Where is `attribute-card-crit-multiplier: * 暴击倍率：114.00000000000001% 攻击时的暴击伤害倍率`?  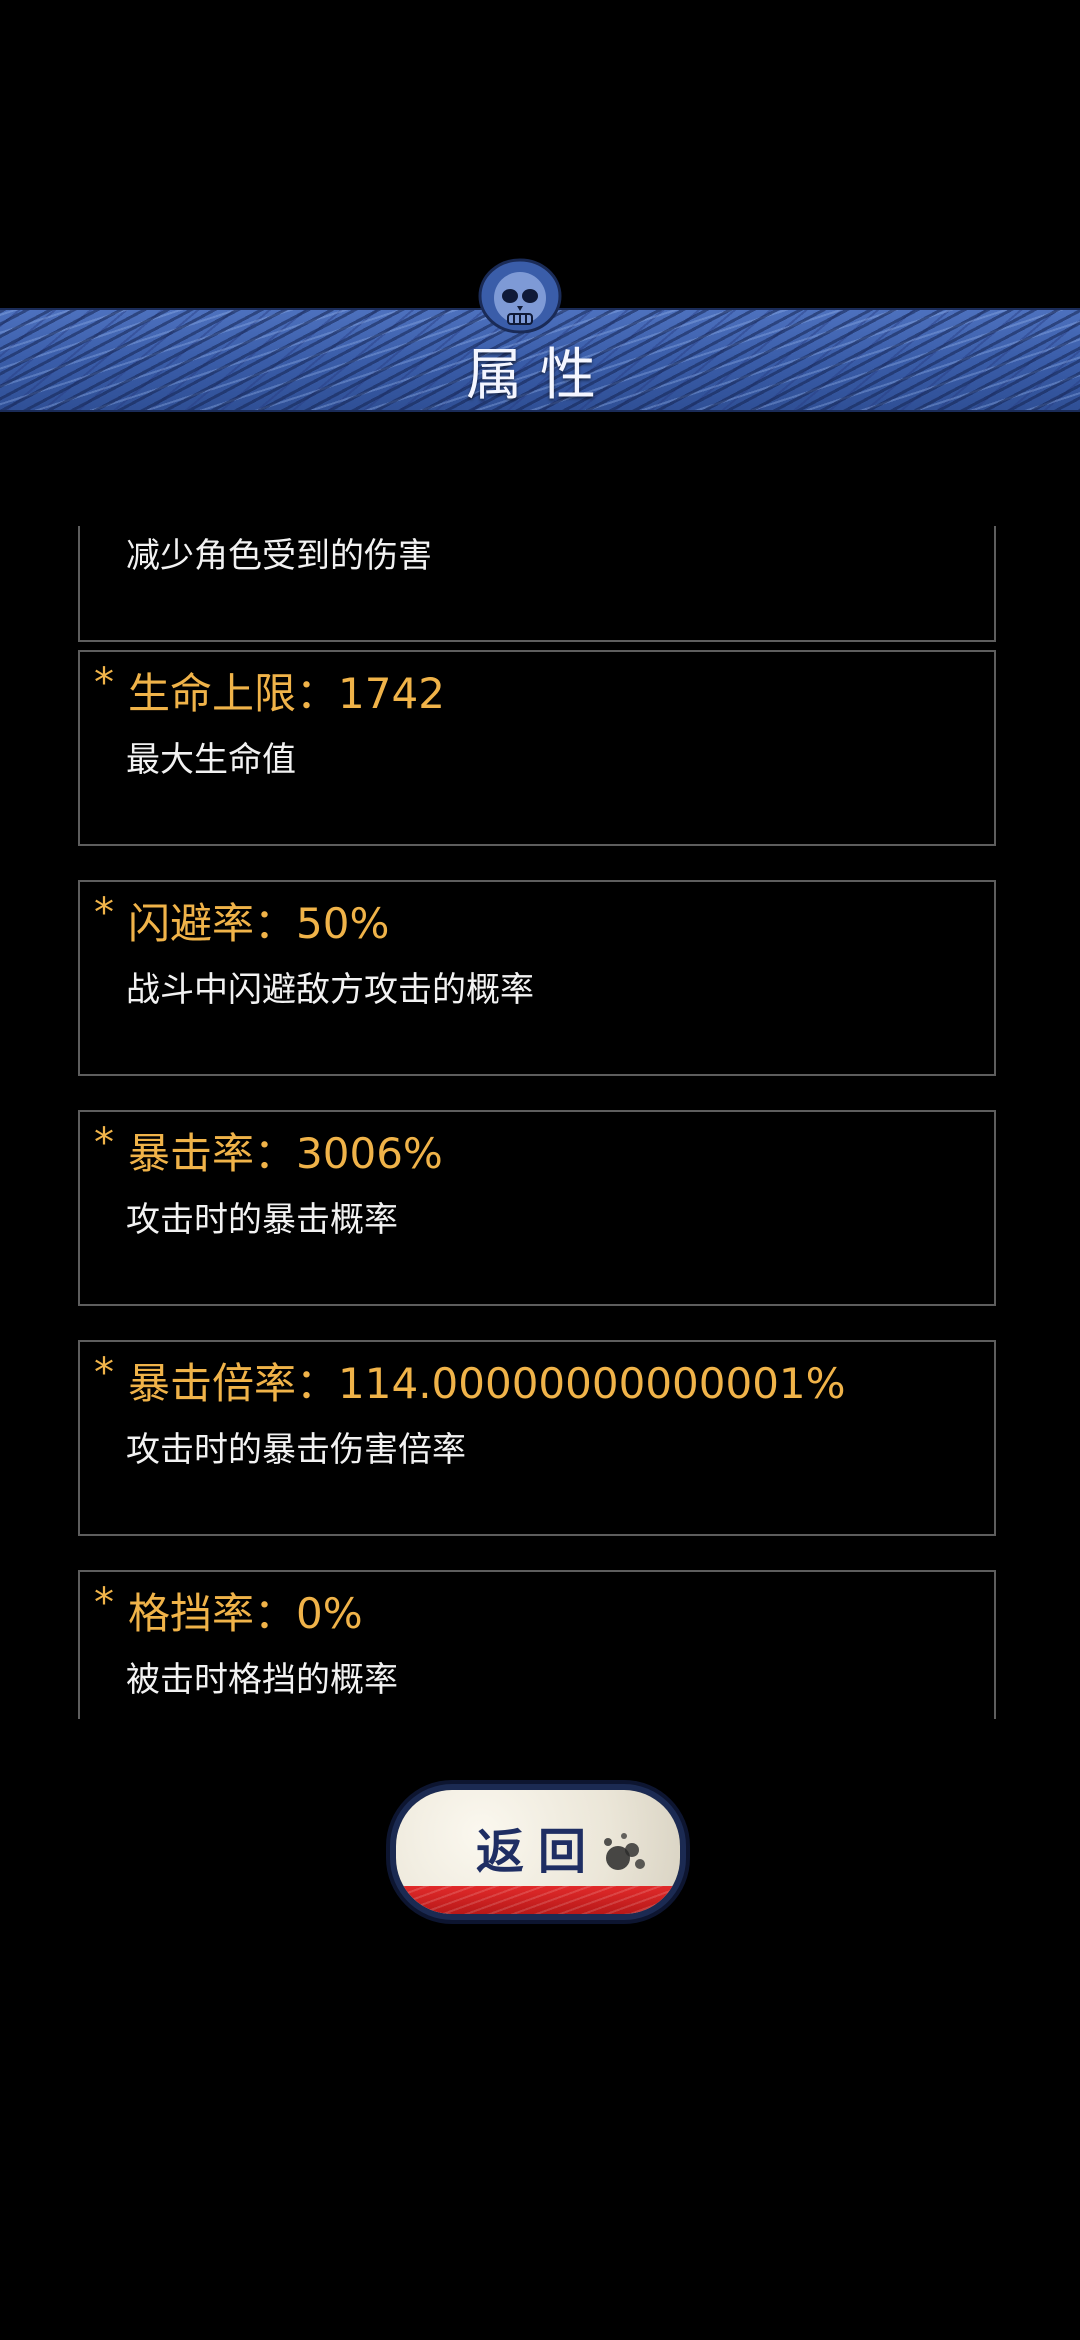 attribute-card-crit-multiplier: * 暴击倍率：114.00000000000001% 攻击时的暴击伤害倍率 is located at coordinates (537, 1438).